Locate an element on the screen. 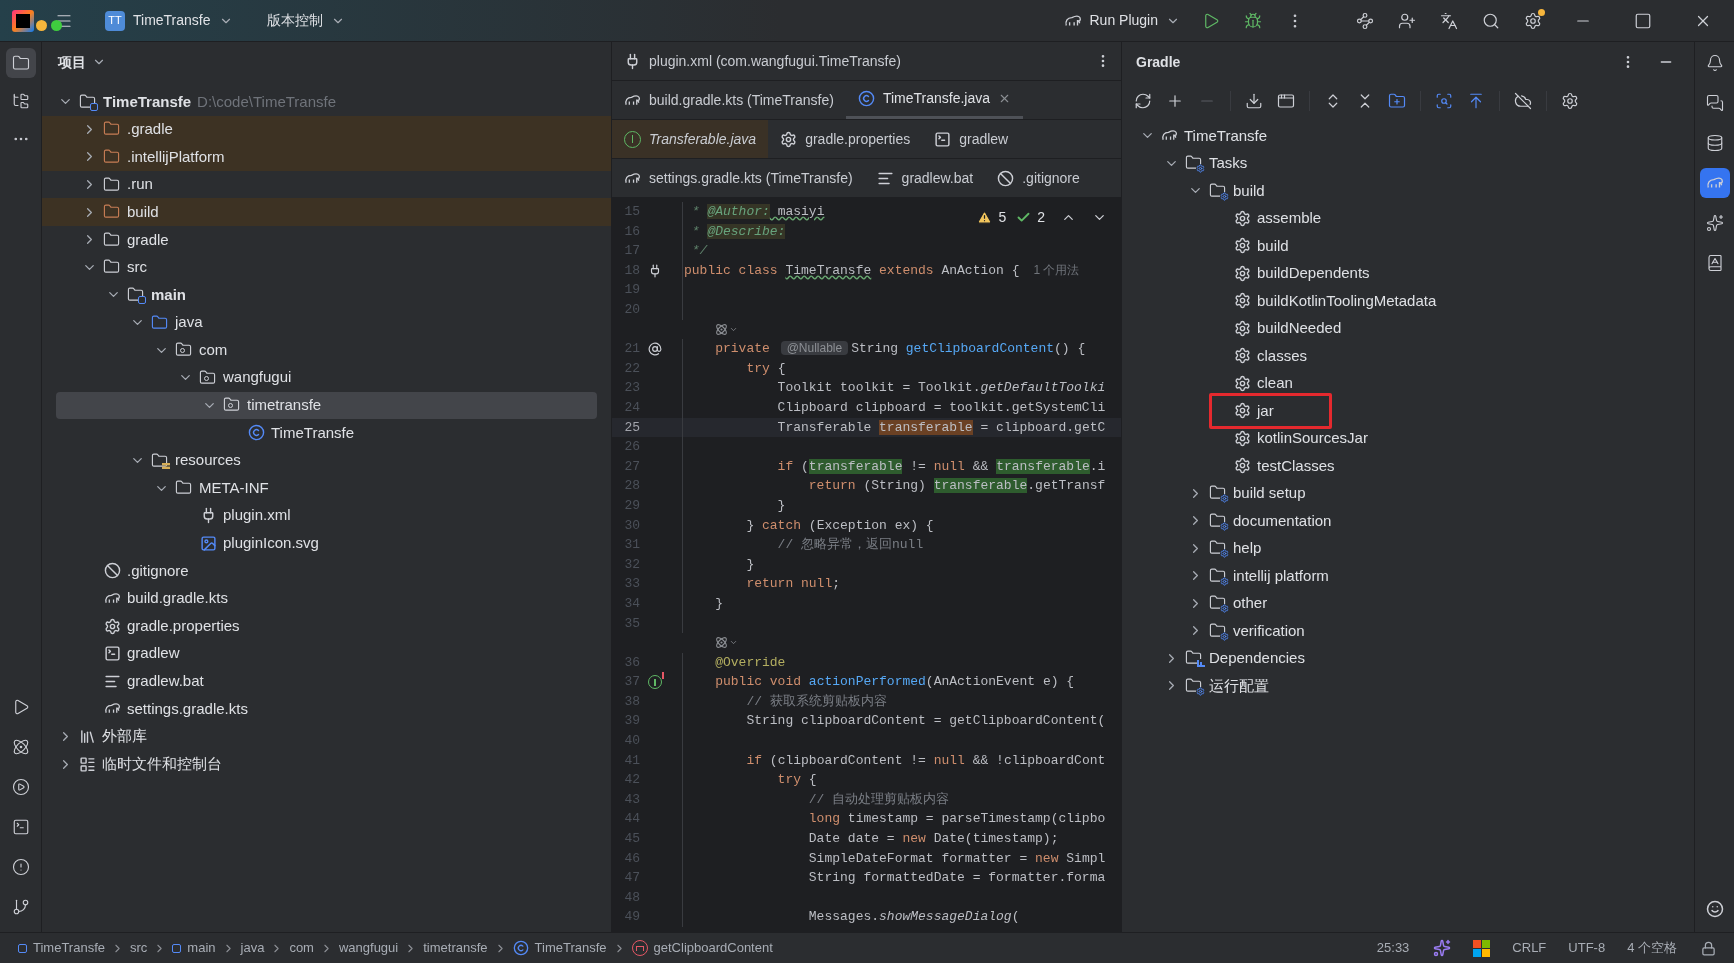  breadcrumb: java is located at coordinates (252, 948).